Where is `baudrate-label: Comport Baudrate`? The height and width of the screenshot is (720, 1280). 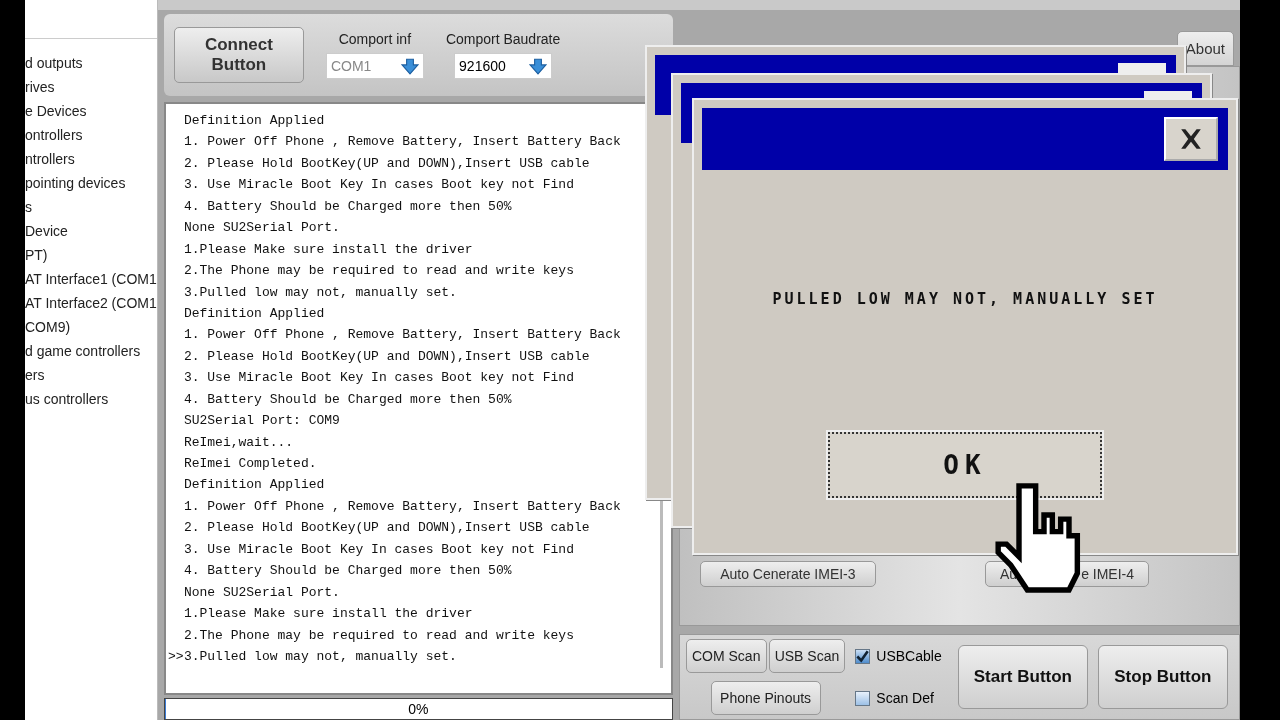 baudrate-label: Comport Baudrate is located at coordinates (503, 39).